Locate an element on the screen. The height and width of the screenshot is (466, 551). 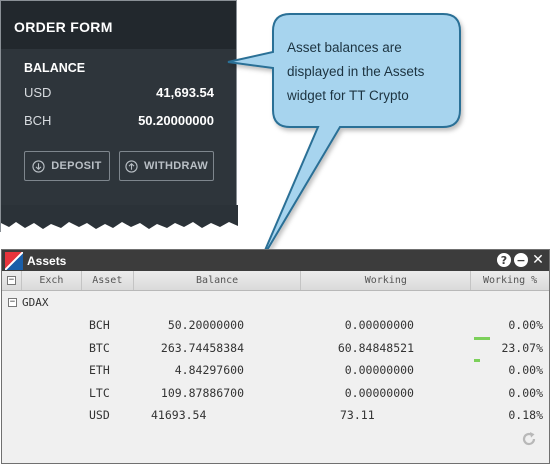
collapse-group-icon: − is located at coordinates (12, 302).